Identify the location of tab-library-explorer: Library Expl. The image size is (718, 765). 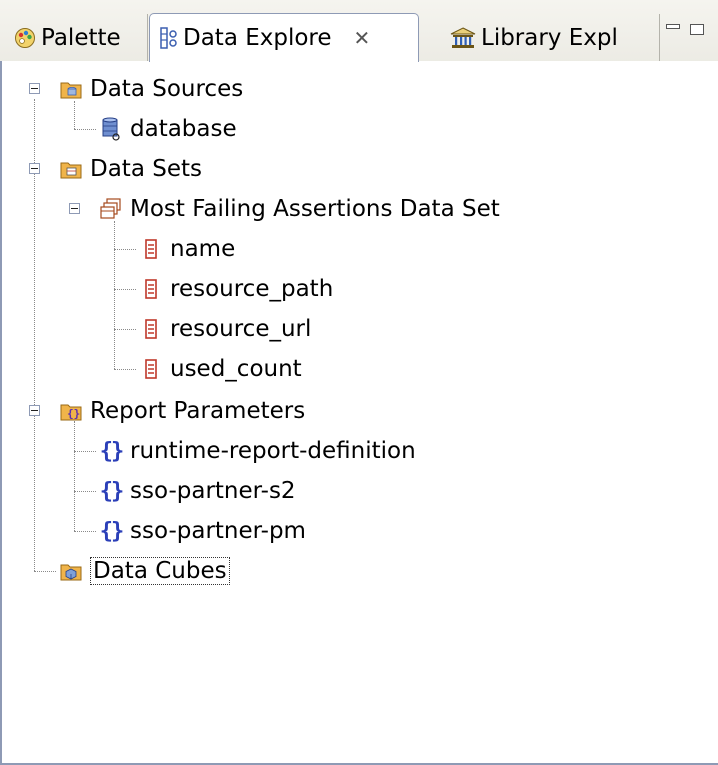
(540, 37).